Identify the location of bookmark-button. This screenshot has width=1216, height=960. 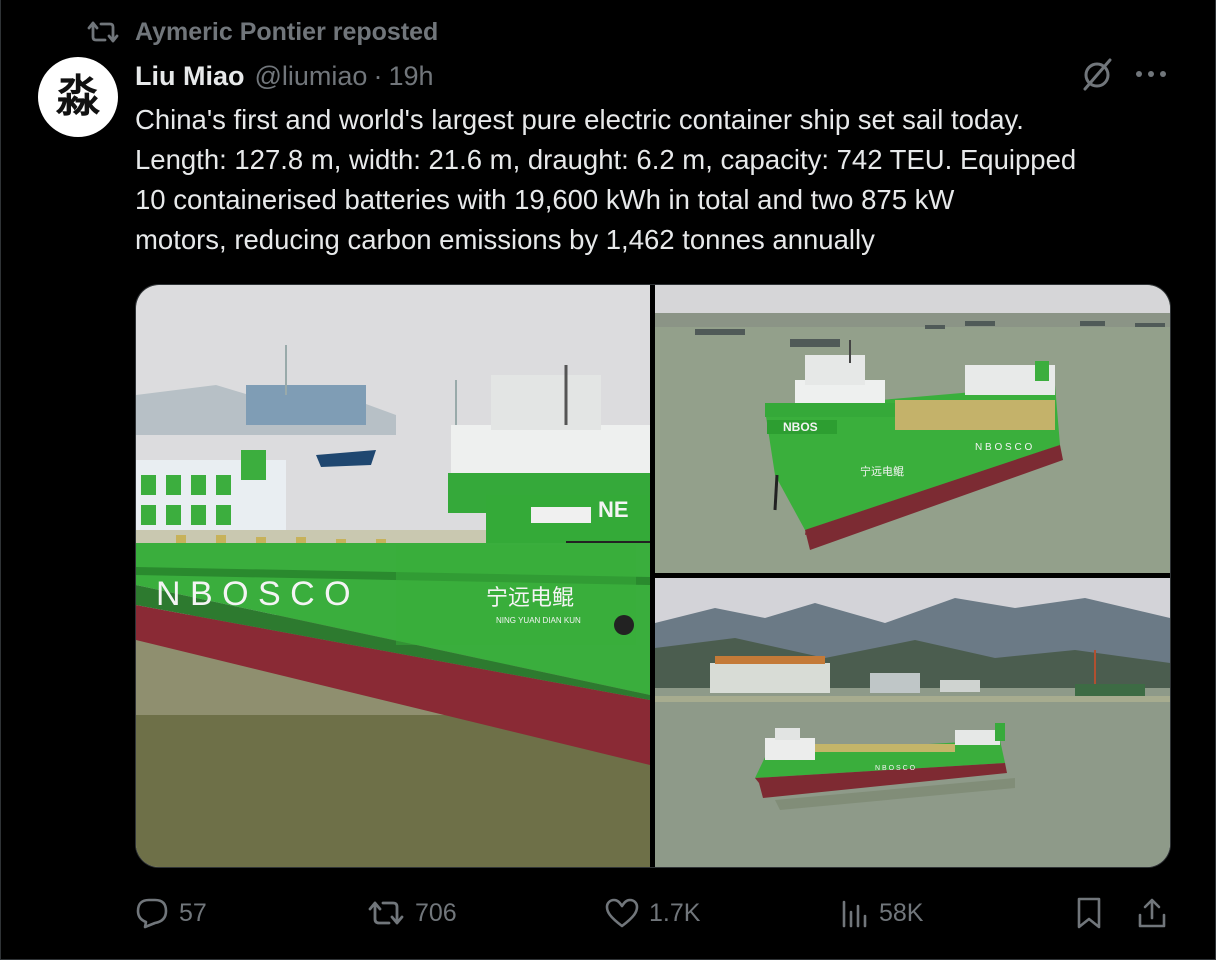
(1094, 913).